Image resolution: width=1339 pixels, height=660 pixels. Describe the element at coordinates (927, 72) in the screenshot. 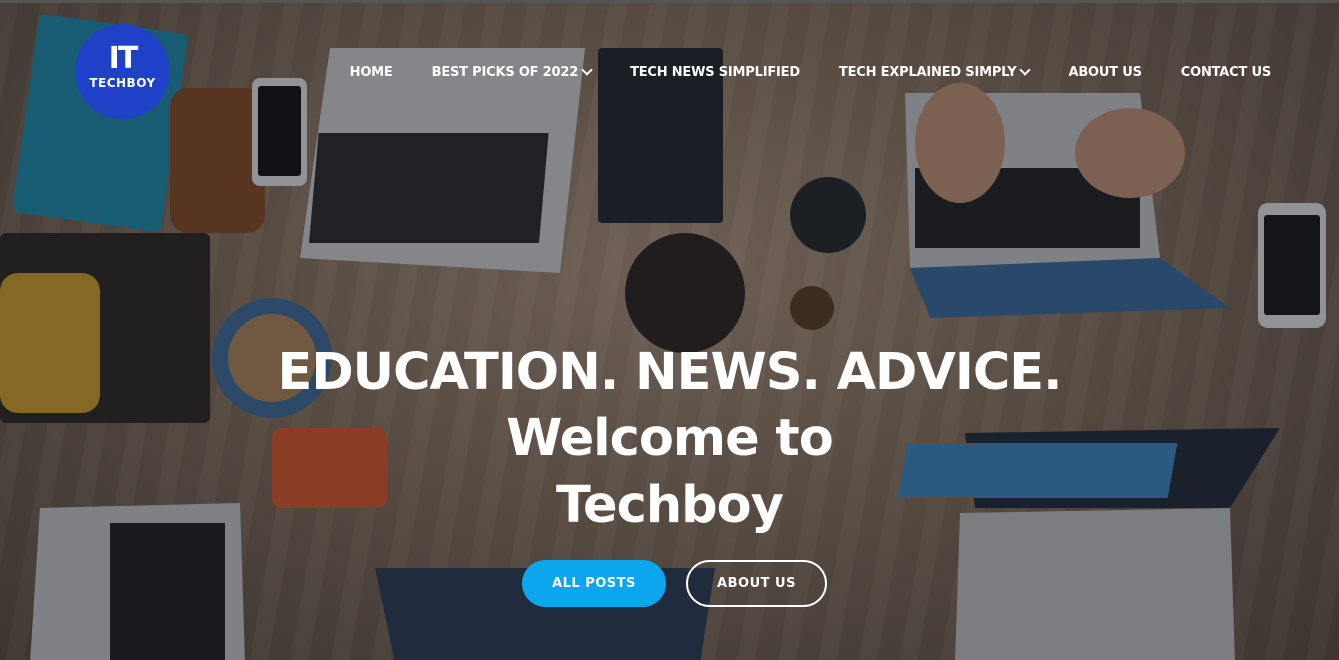

I see `nav-item-label: TECH EXPLAINED SIMPLY` at that location.